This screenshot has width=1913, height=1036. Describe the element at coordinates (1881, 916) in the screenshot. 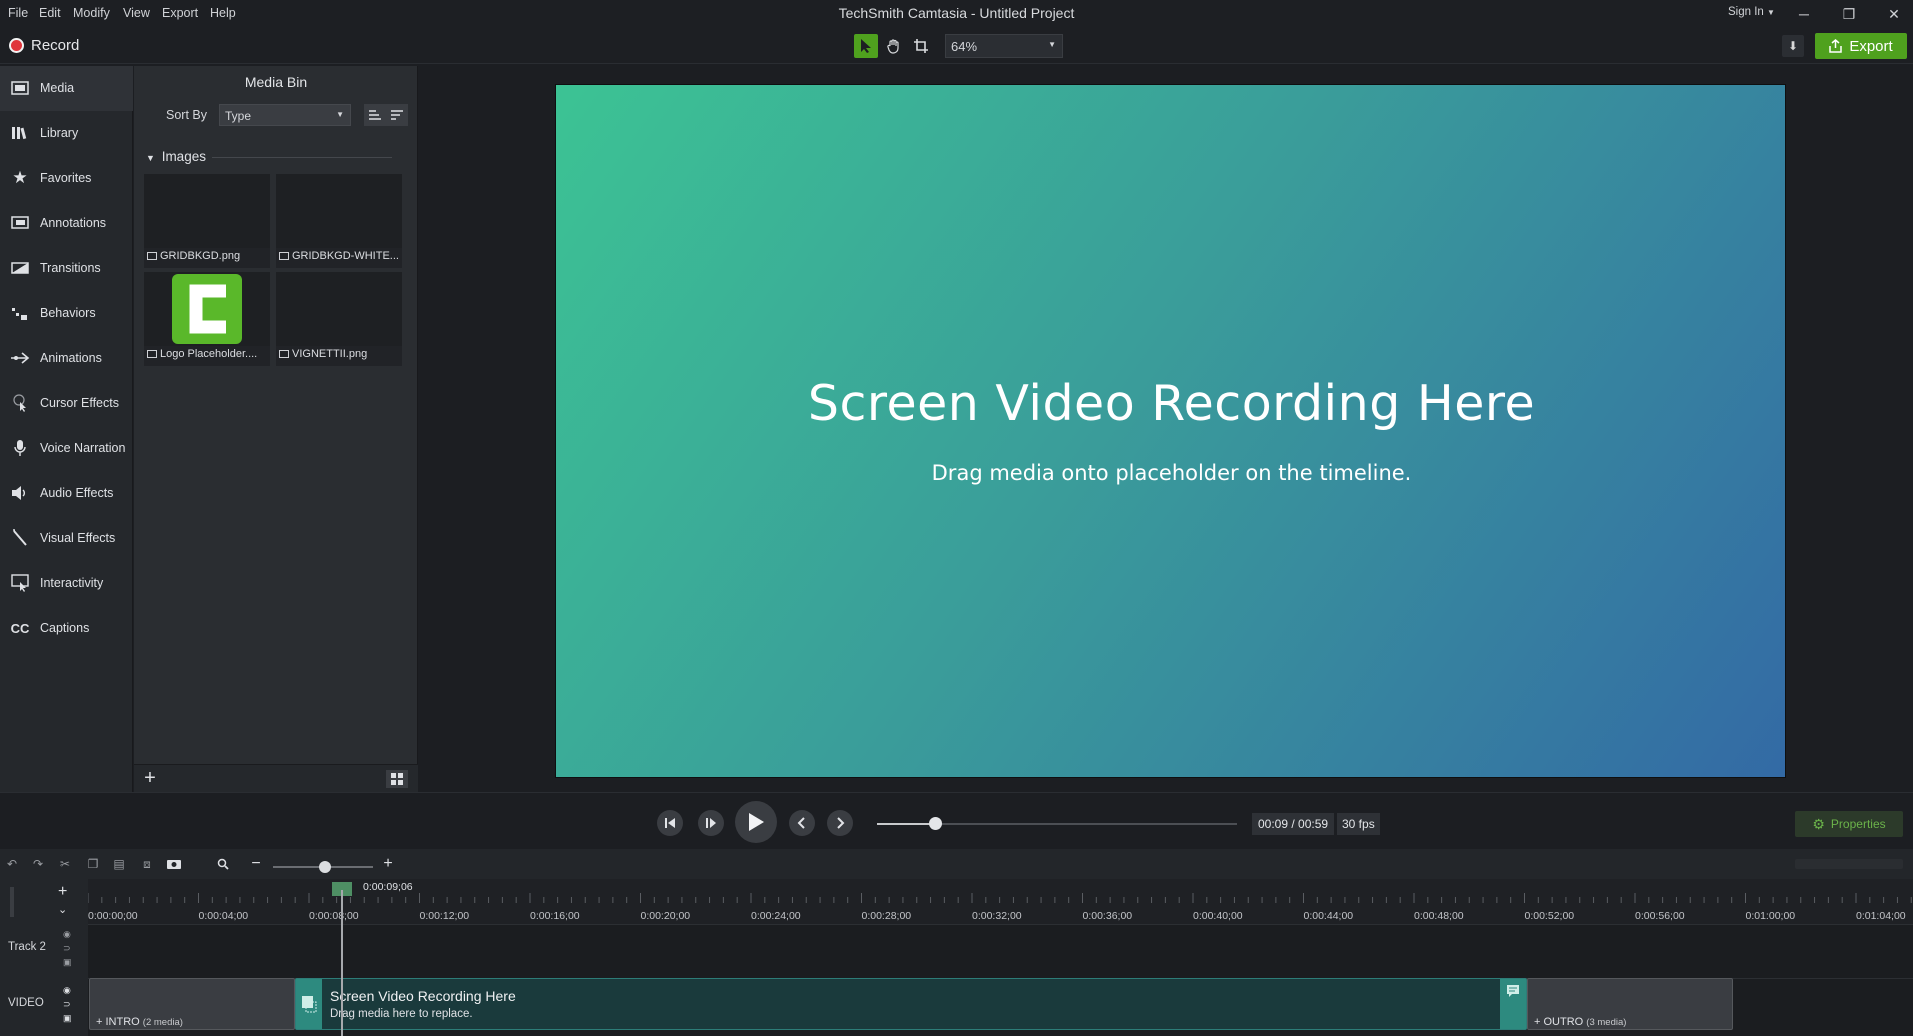

I see `tick-label: 0:01:04;00` at that location.